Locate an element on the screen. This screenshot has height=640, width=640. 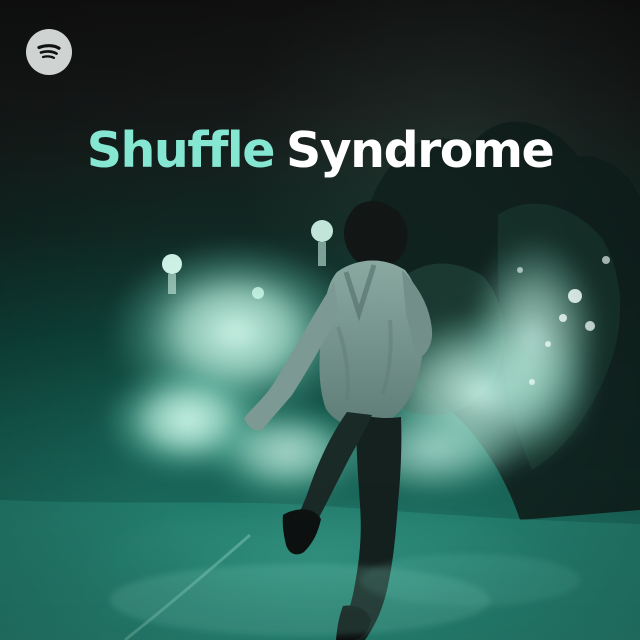
playlist-title-word-1: Shuffle is located at coordinates (181, 150).